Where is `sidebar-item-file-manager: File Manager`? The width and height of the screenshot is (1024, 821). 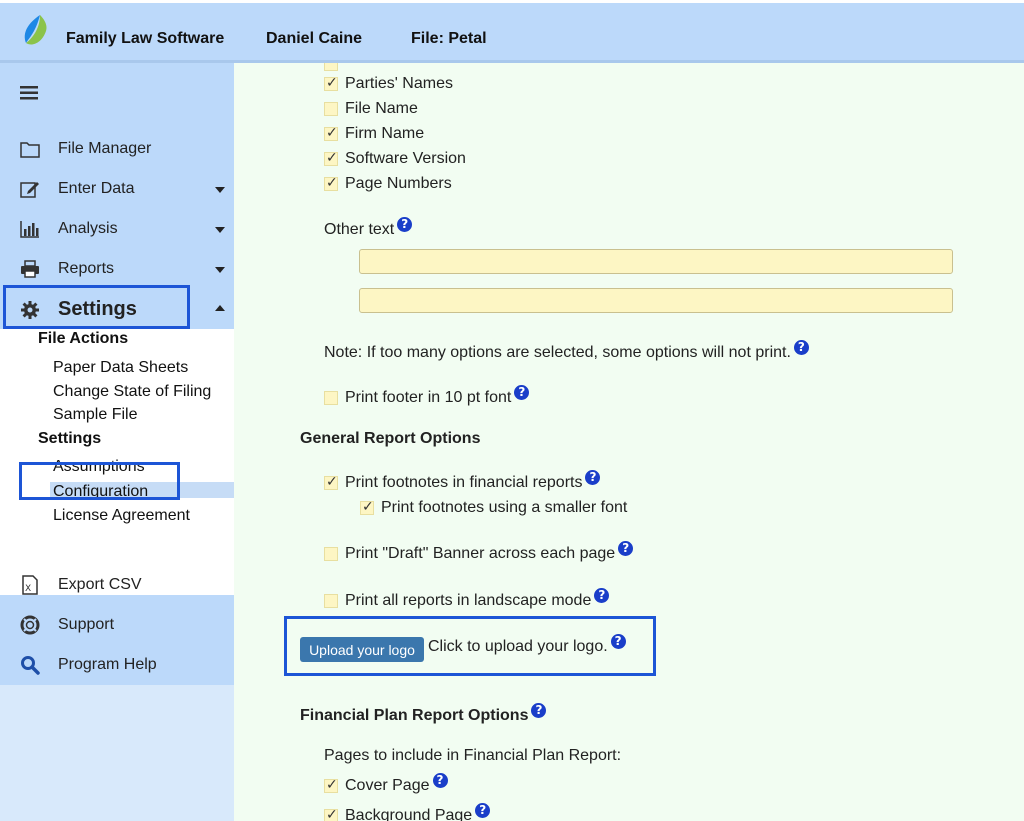
sidebar-item-file-manager: File Manager is located at coordinates (85, 149).